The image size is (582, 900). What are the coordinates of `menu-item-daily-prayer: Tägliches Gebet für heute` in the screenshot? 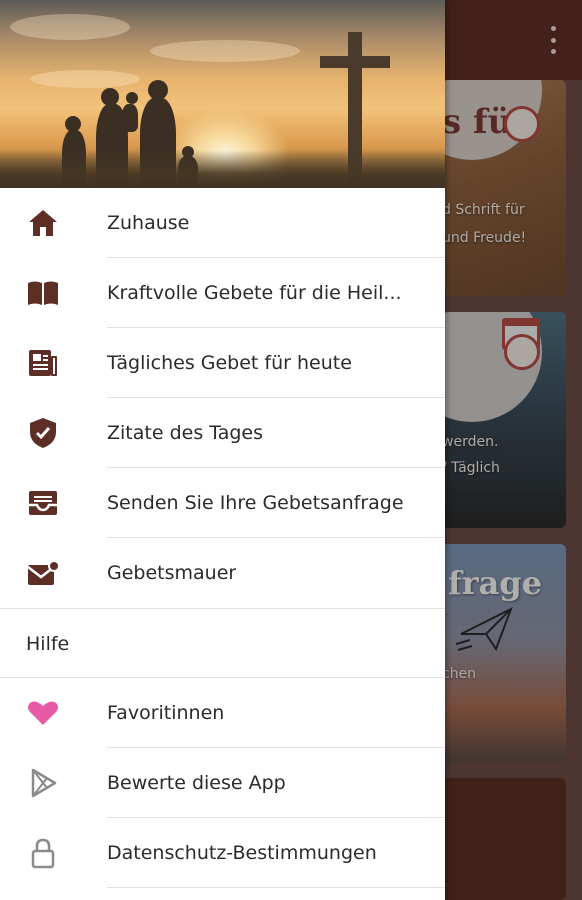 It's located at (222, 363).